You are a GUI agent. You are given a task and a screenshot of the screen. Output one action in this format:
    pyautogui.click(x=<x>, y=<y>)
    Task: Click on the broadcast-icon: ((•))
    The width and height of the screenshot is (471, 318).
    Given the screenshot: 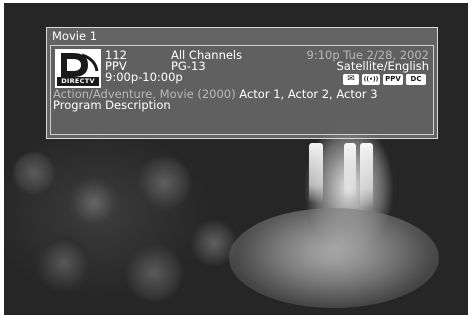 What is the action you would take?
    pyautogui.click(x=371, y=79)
    